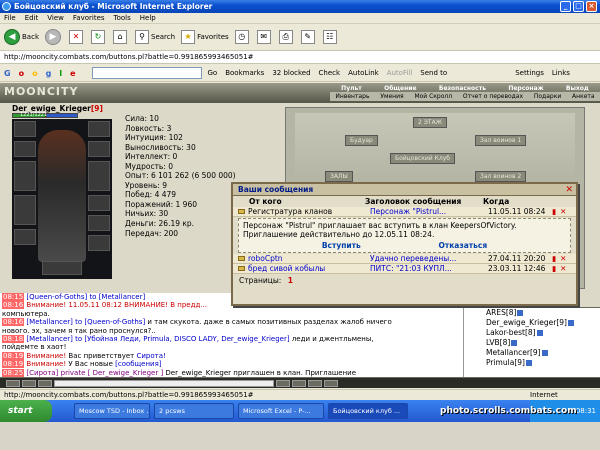 The height and width of the screenshot is (450, 600). I want to click on player-name: ARES, so click(496, 312).